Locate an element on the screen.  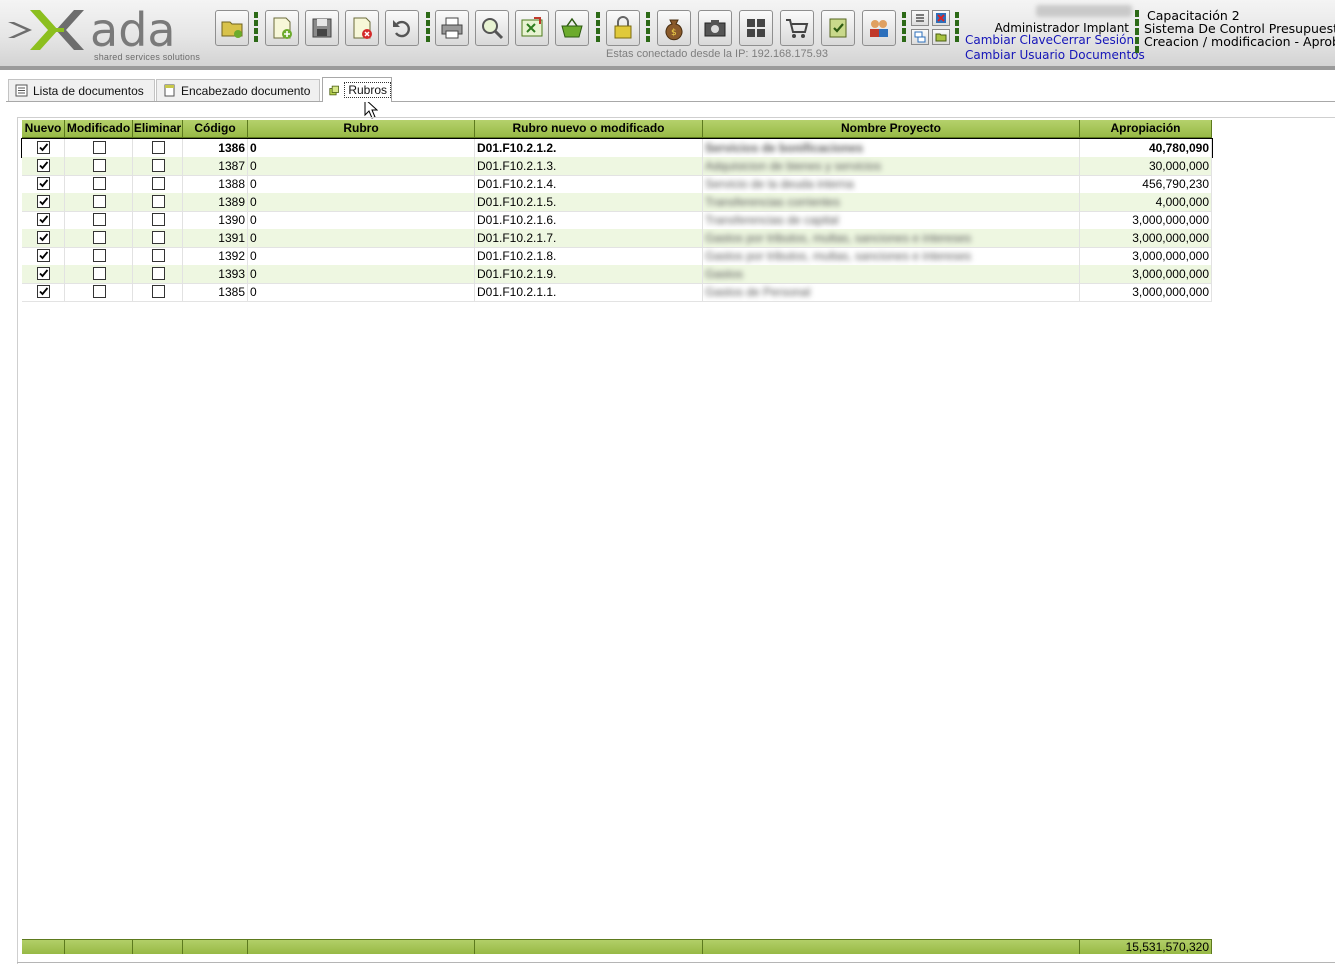
list-view-button is located at coordinates (920, 18).